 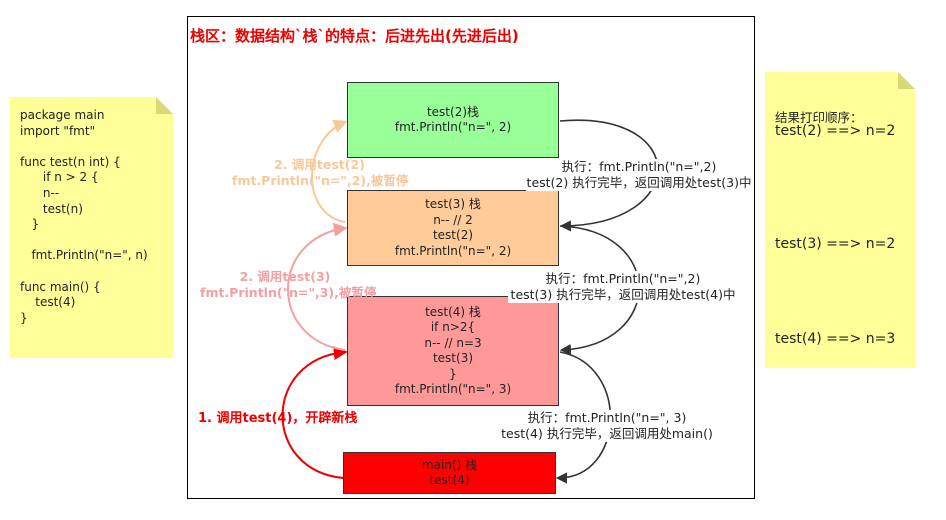 I want to click on stack-frame-line: test(2), so click(x=453, y=235).